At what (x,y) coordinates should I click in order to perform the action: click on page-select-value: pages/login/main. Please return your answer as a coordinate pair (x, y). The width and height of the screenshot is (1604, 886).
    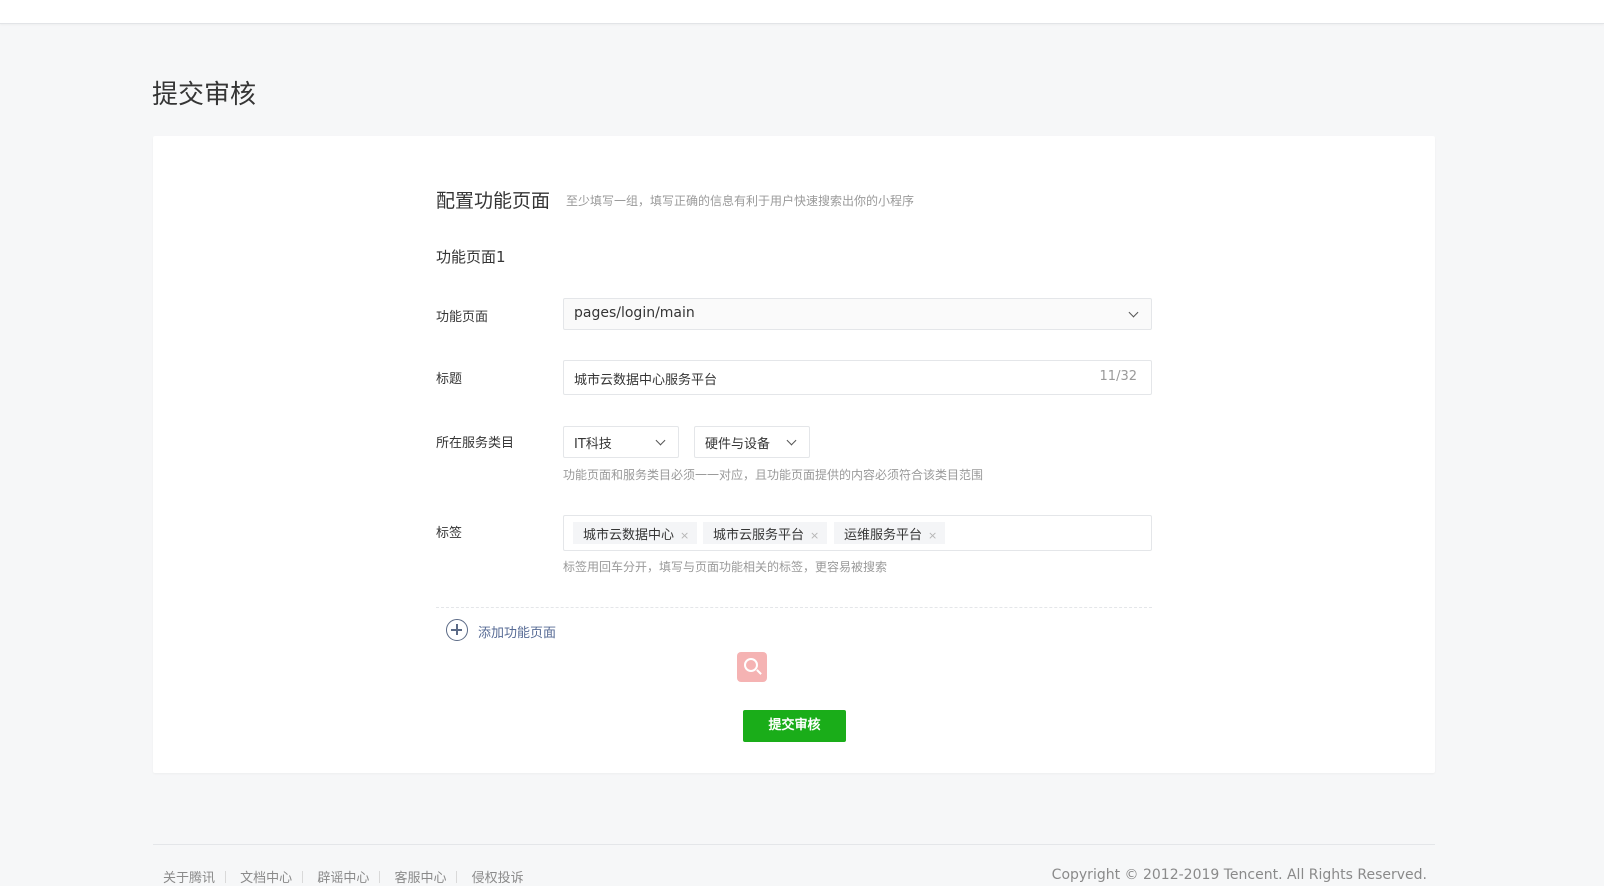
    Looking at the image, I should click on (634, 313).